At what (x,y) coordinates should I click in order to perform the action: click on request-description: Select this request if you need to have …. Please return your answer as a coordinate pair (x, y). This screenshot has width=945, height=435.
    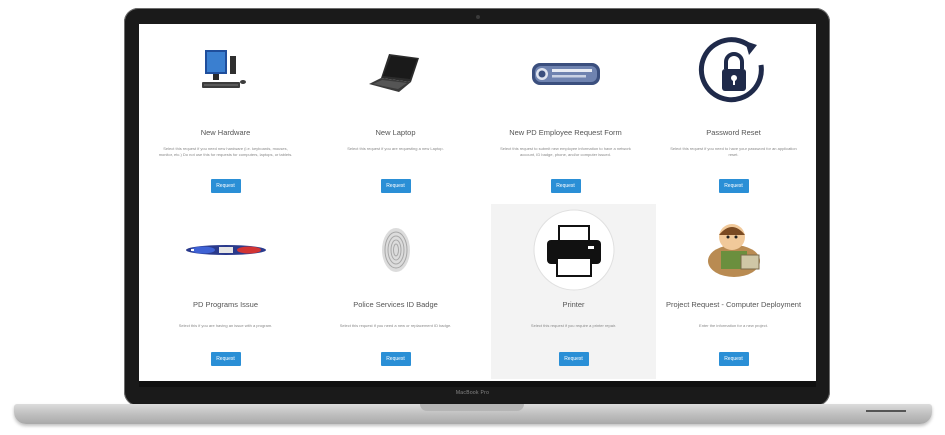
    Looking at the image, I should click on (733, 151).